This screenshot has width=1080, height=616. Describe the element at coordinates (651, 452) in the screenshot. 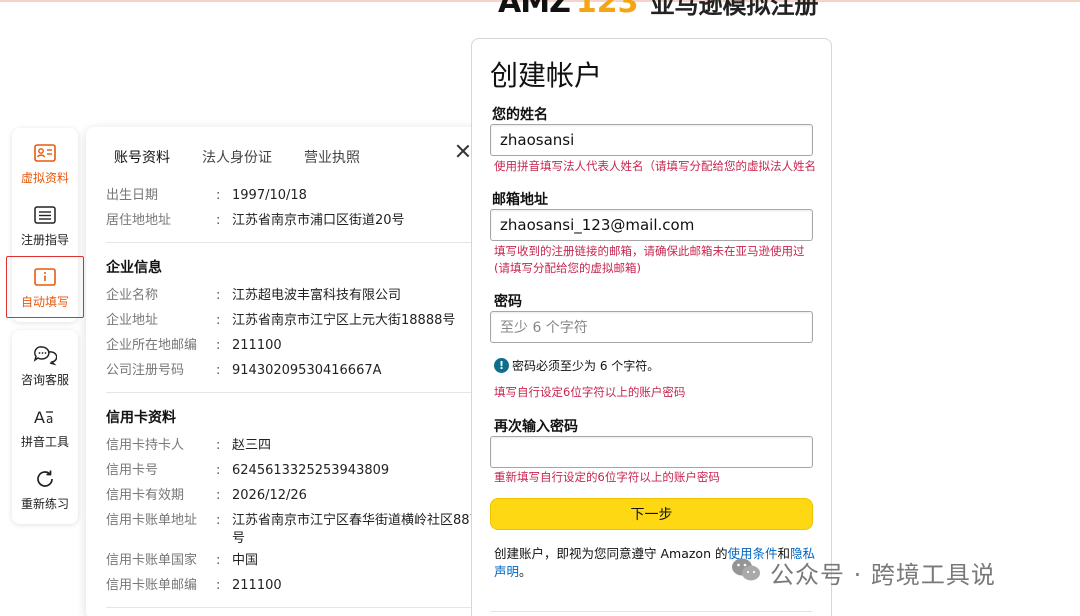

I see `repeat-password-input` at that location.